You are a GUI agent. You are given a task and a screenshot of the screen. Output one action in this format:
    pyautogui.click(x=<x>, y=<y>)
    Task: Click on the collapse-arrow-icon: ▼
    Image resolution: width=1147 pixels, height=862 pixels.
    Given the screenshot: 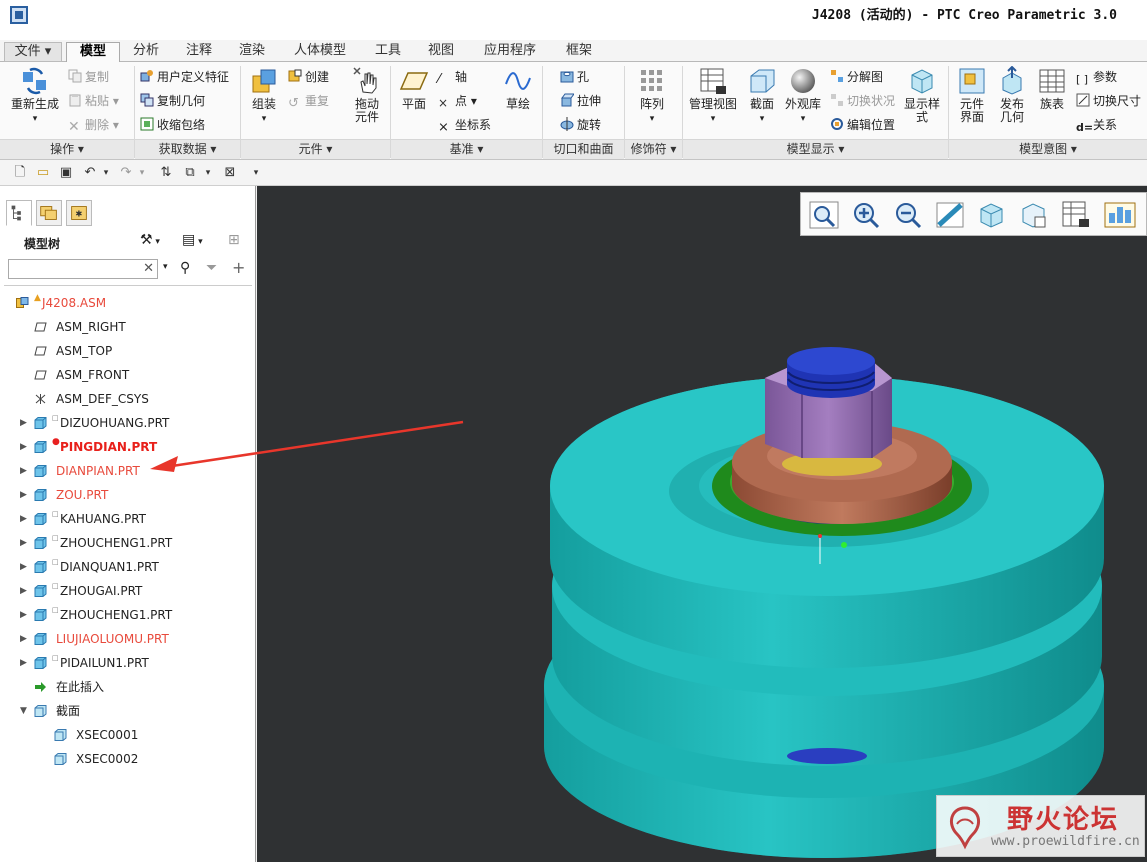 What is the action you would take?
    pyautogui.click(x=25, y=711)
    